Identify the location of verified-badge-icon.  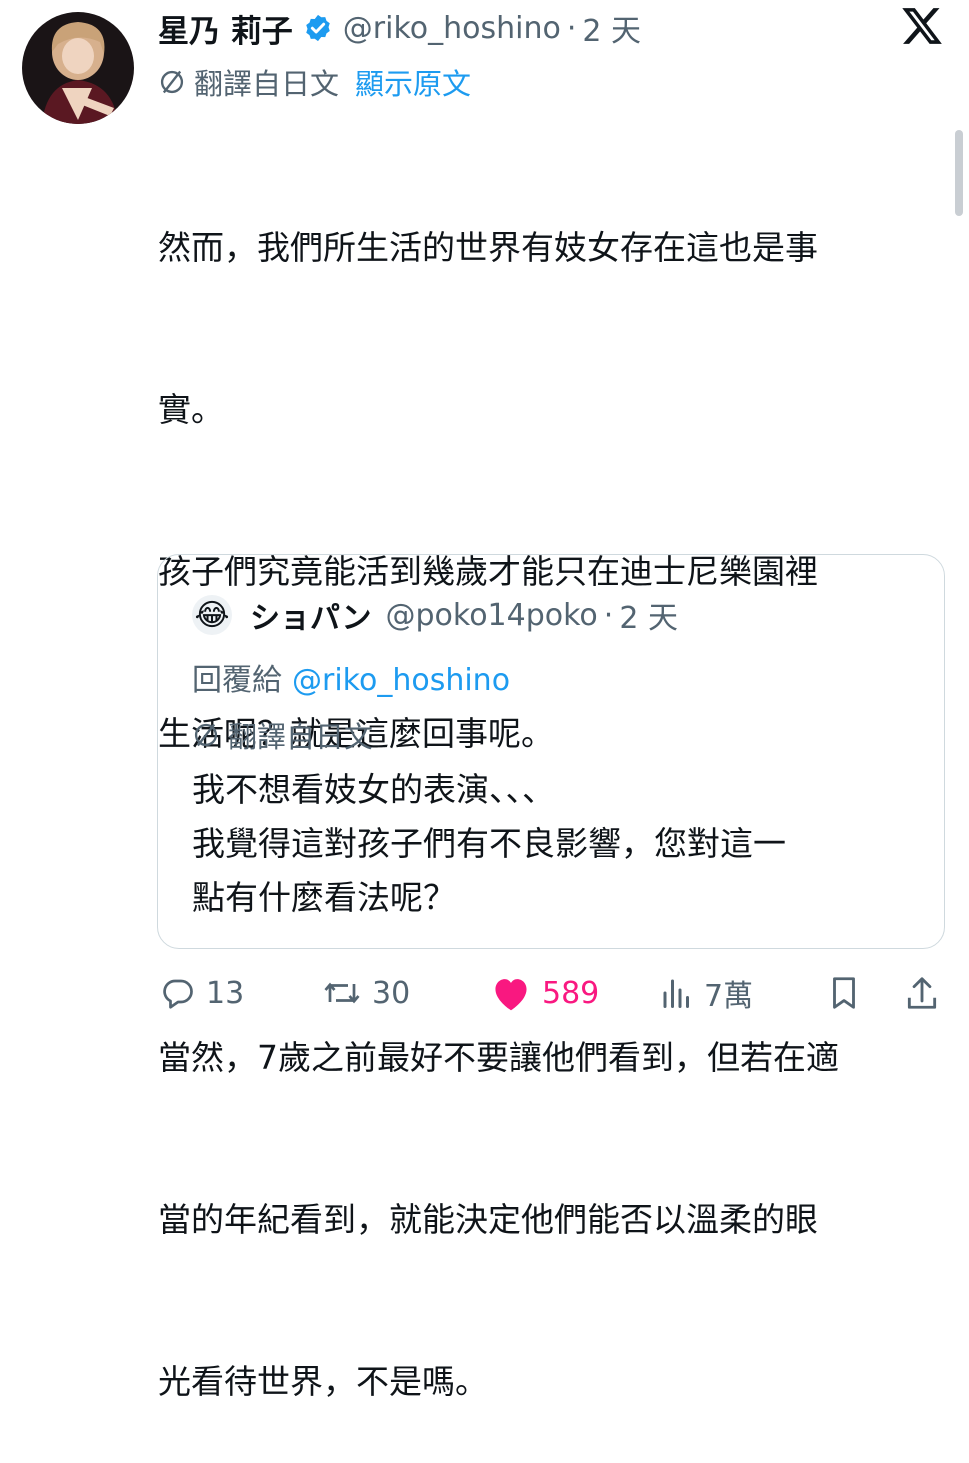
(318, 28).